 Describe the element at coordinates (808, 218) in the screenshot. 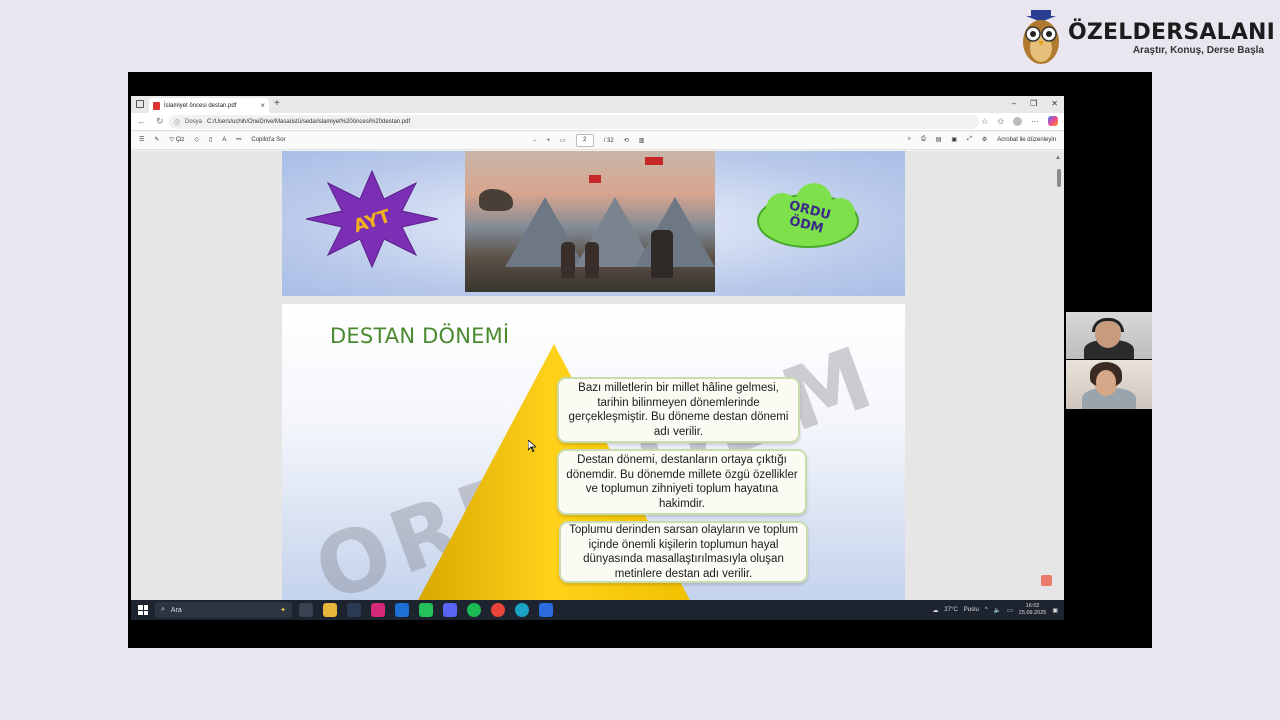

I see `ordu-odm-cloud: ORDU ÖDM` at that location.